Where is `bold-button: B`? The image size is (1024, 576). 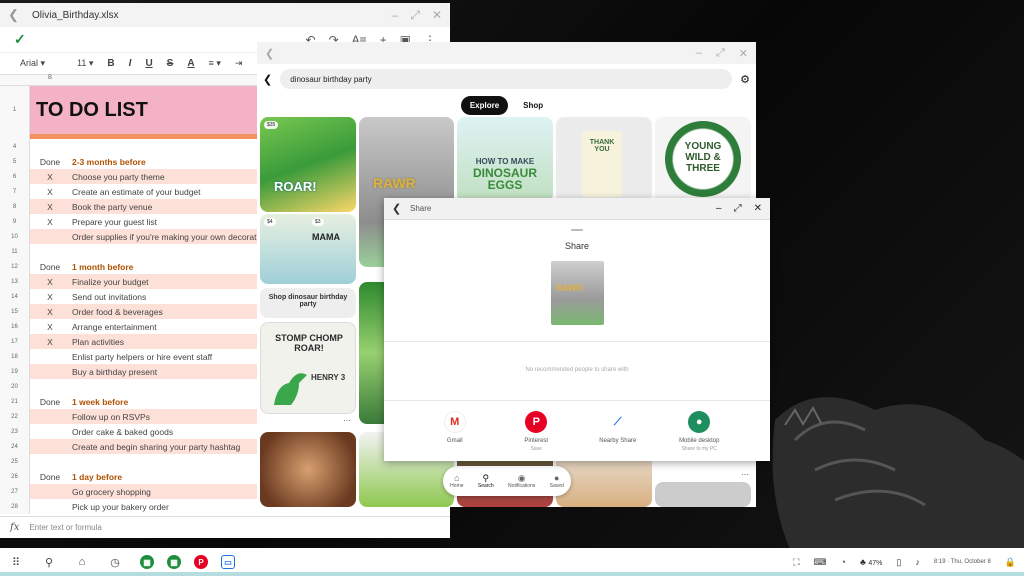 bold-button: B is located at coordinates (110, 63).